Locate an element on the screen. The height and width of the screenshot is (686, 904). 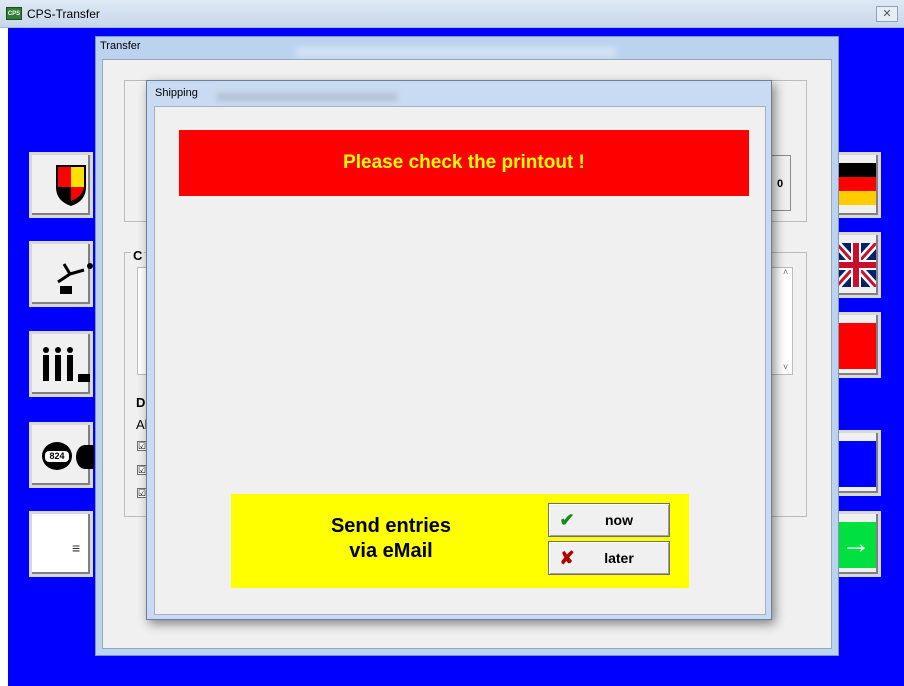
uk-flag-icon is located at coordinates (856, 265).